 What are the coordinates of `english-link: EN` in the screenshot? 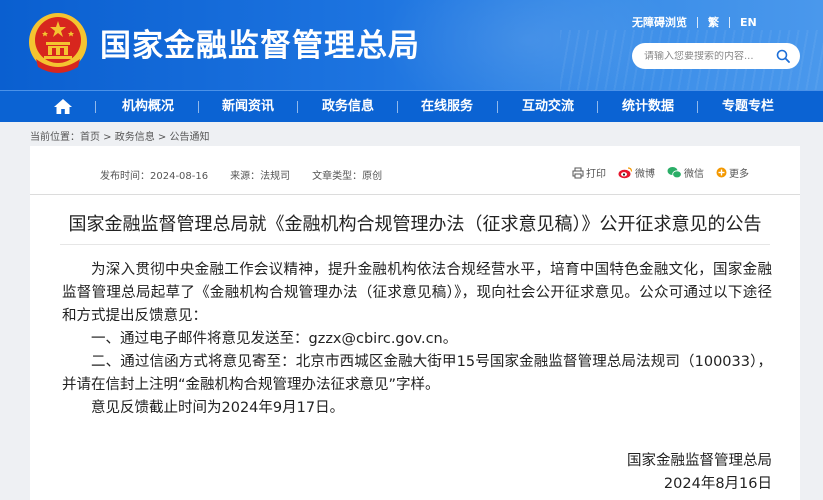 It's located at (748, 22).